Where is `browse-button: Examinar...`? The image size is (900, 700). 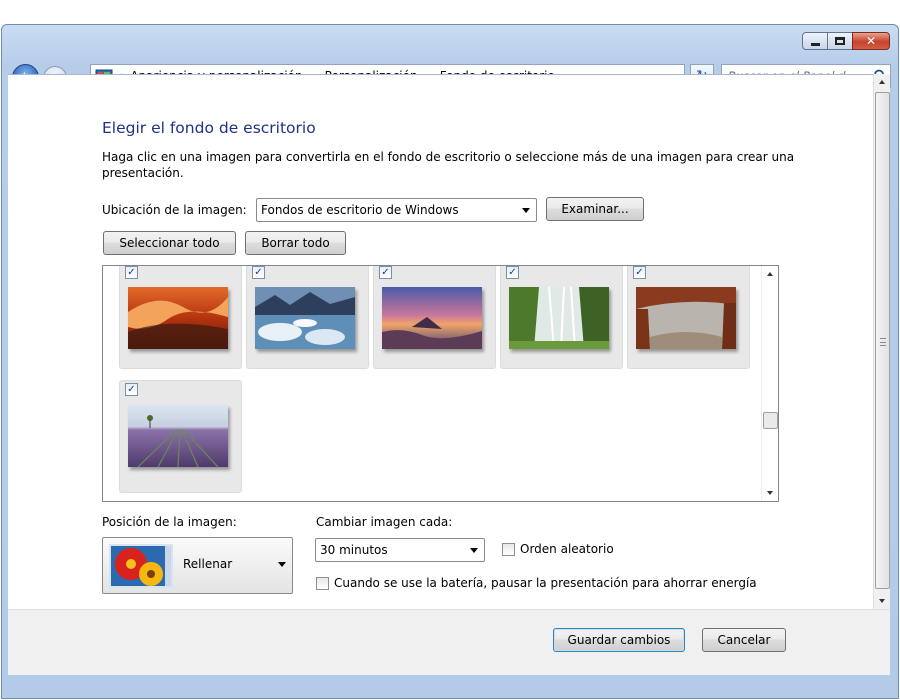
browse-button: Examinar... is located at coordinates (595, 209).